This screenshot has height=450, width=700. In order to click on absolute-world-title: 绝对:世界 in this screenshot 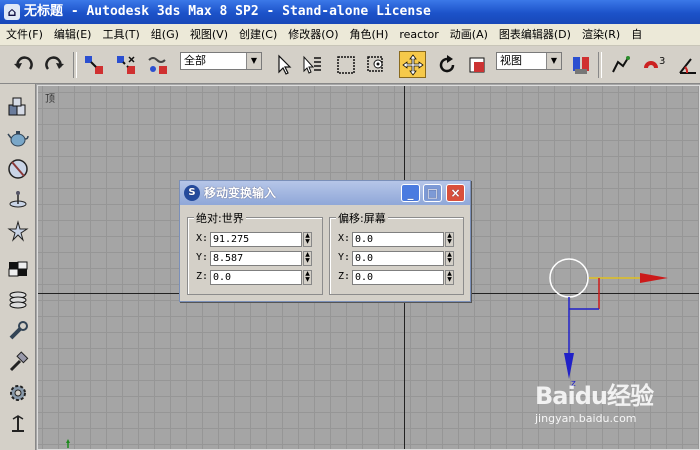, I will do `click(220, 218)`.